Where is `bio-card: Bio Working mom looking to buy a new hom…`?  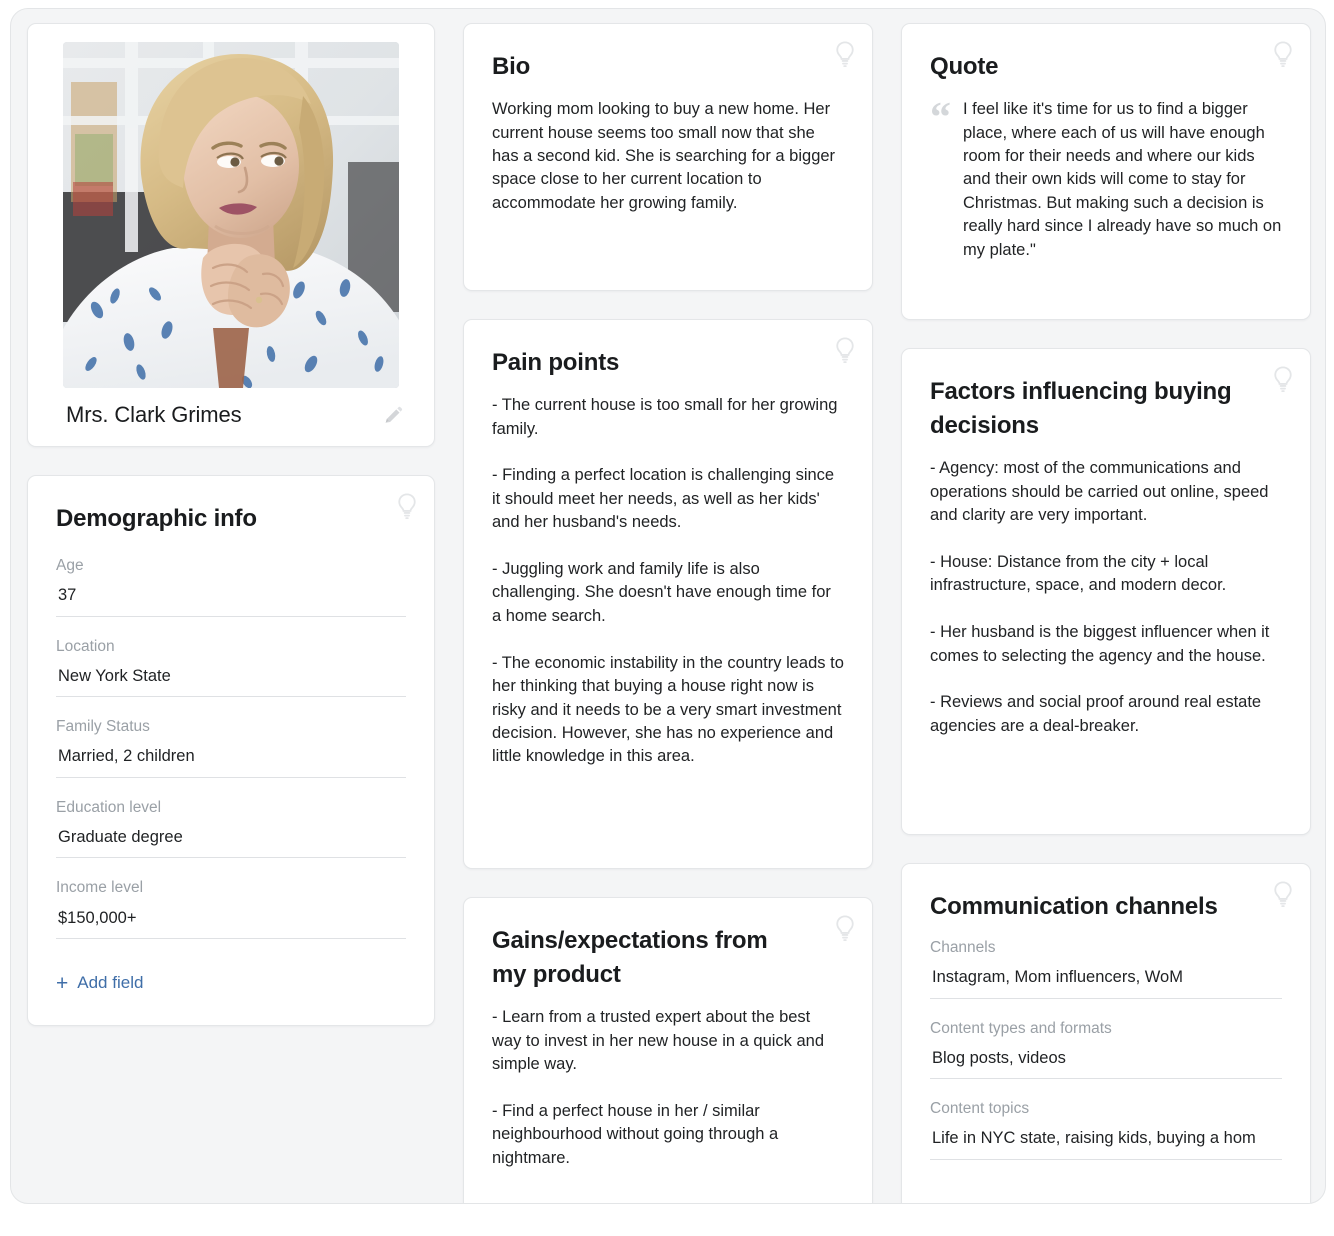
bio-card: Bio Working mom looking to buy a new hom… is located at coordinates (668, 157).